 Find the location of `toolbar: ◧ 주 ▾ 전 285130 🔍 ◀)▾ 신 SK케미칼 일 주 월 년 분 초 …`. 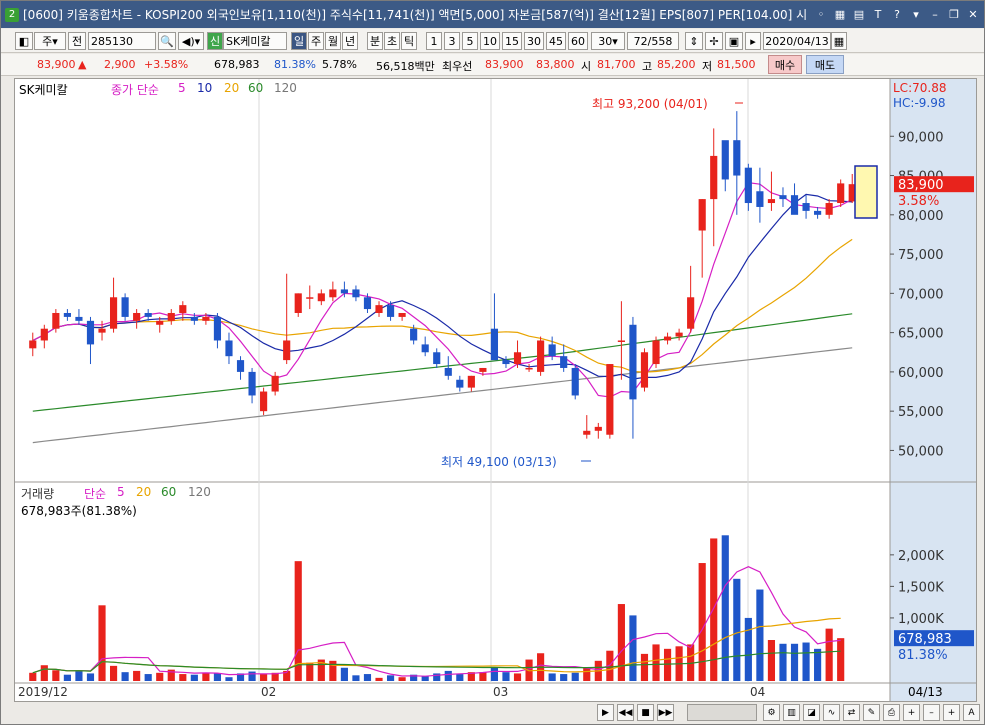

toolbar: ◧ 주 ▾ 전 285130 🔍 ◀)▾ 신 SK케미칼 일 주 월 년 분 초 … is located at coordinates (492, 41).